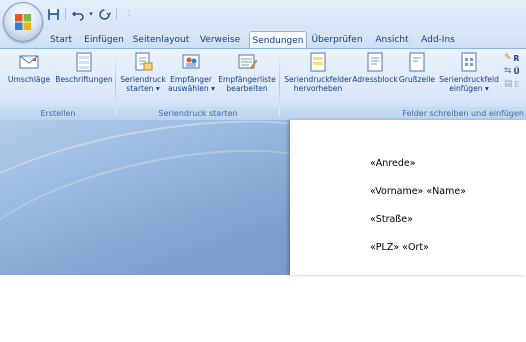  What do you see at coordinates (399, 247) in the screenshot?
I see `merge-field-plz-ort: «PLZ» «Ort»` at bounding box center [399, 247].